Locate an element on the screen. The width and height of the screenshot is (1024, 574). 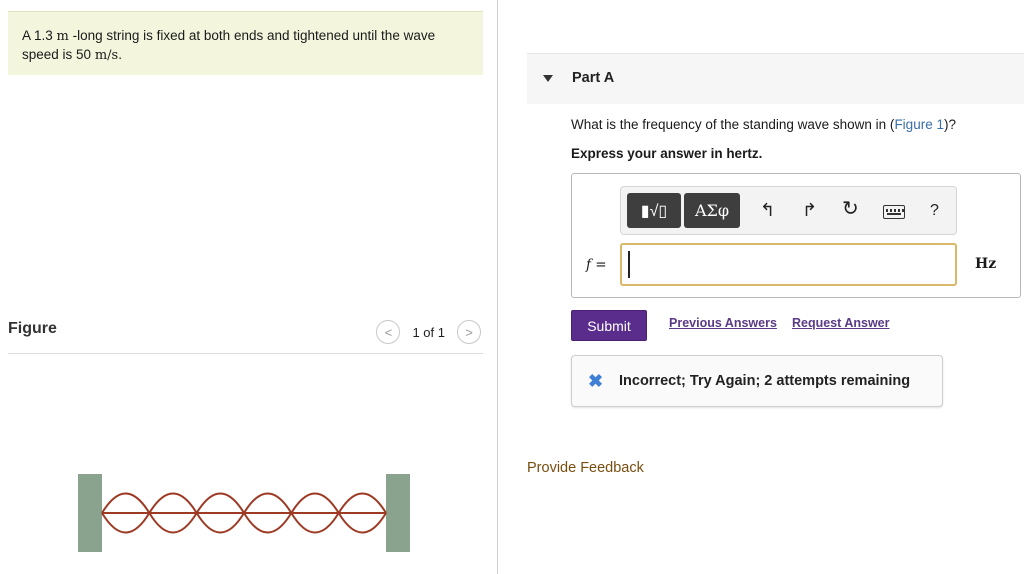
keyboard-icon is located at coordinates (894, 212).